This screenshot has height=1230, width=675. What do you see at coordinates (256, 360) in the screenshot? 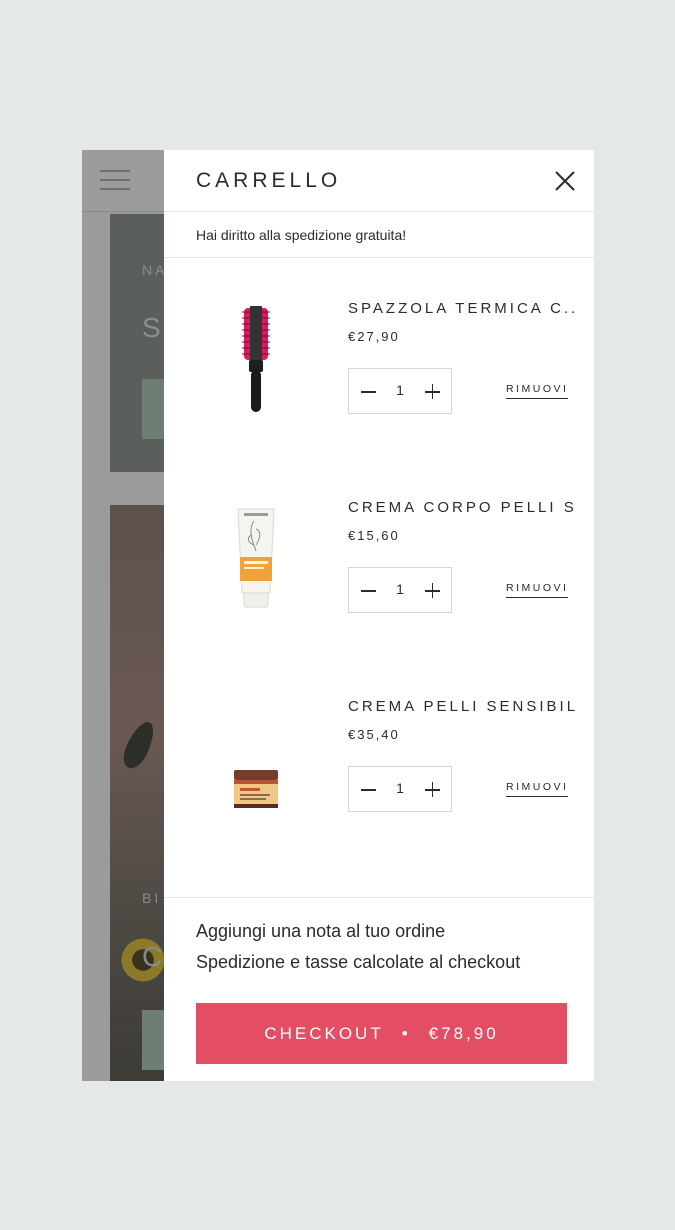
I see `product-image-round-brush` at bounding box center [256, 360].